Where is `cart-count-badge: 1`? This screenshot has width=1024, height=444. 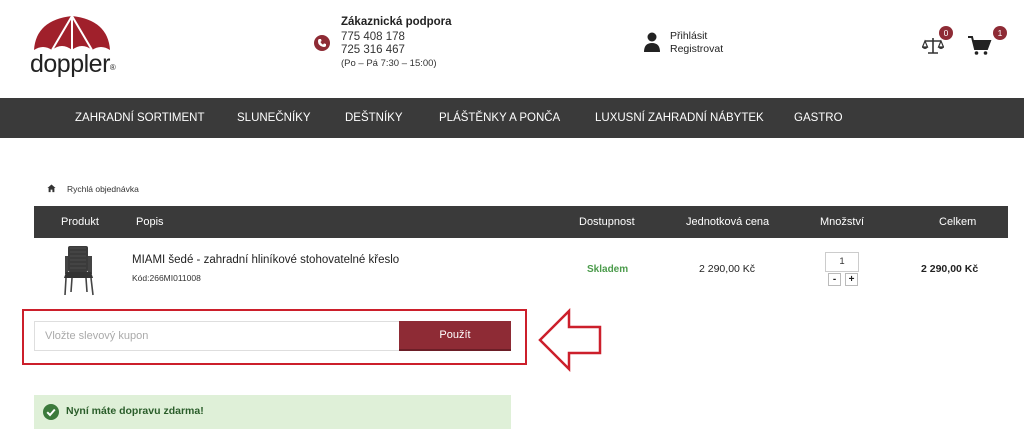 cart-count-badge: 1 is located at coordinates (1000, 33).